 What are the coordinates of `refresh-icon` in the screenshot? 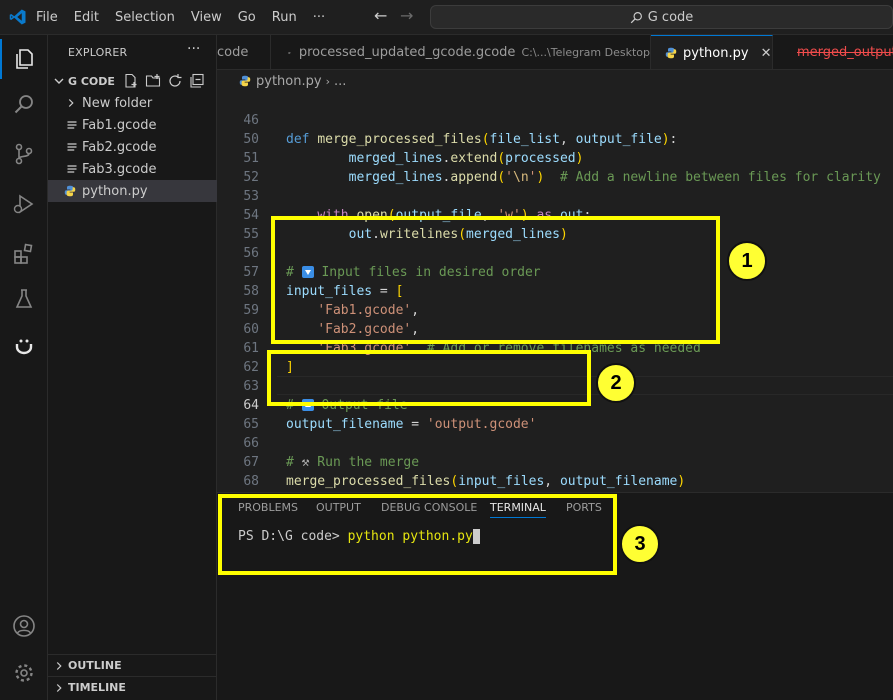 It's located at (175, 81).